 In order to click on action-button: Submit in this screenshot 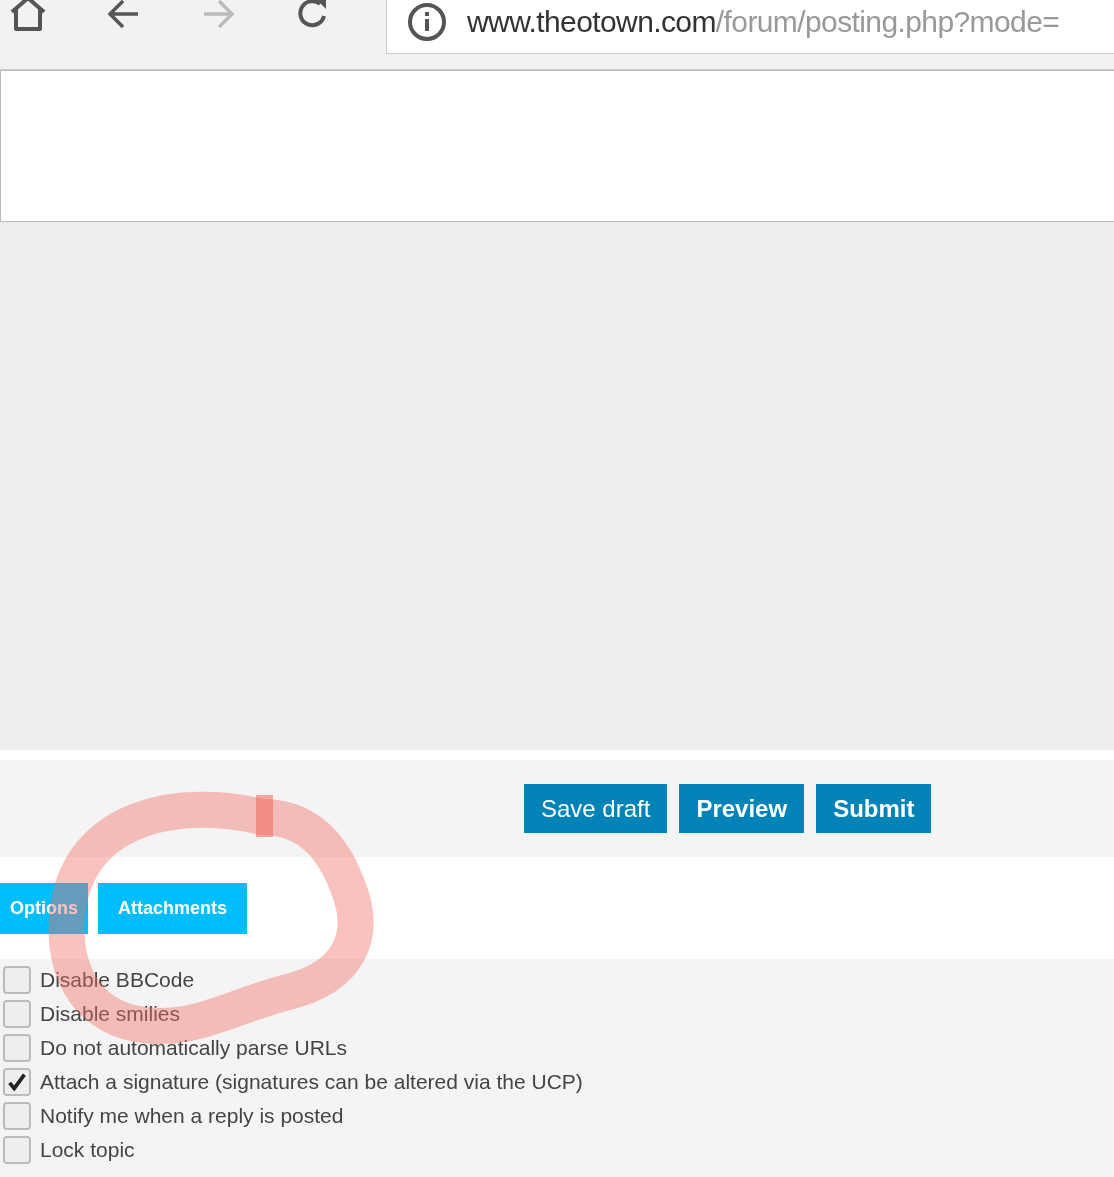, I will do `click(874, 808)`.